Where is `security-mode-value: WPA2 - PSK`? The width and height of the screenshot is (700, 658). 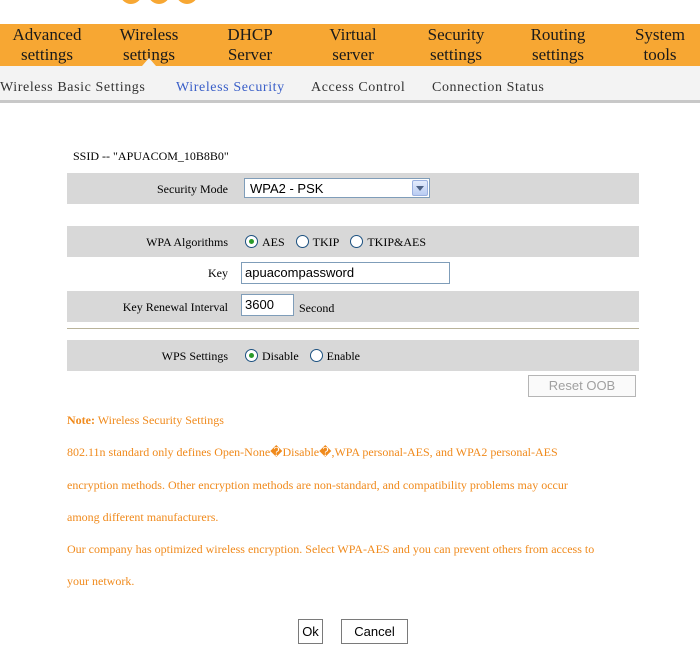 security-mode-value: WPA2 - PSK is located at coordinates (287, 188).